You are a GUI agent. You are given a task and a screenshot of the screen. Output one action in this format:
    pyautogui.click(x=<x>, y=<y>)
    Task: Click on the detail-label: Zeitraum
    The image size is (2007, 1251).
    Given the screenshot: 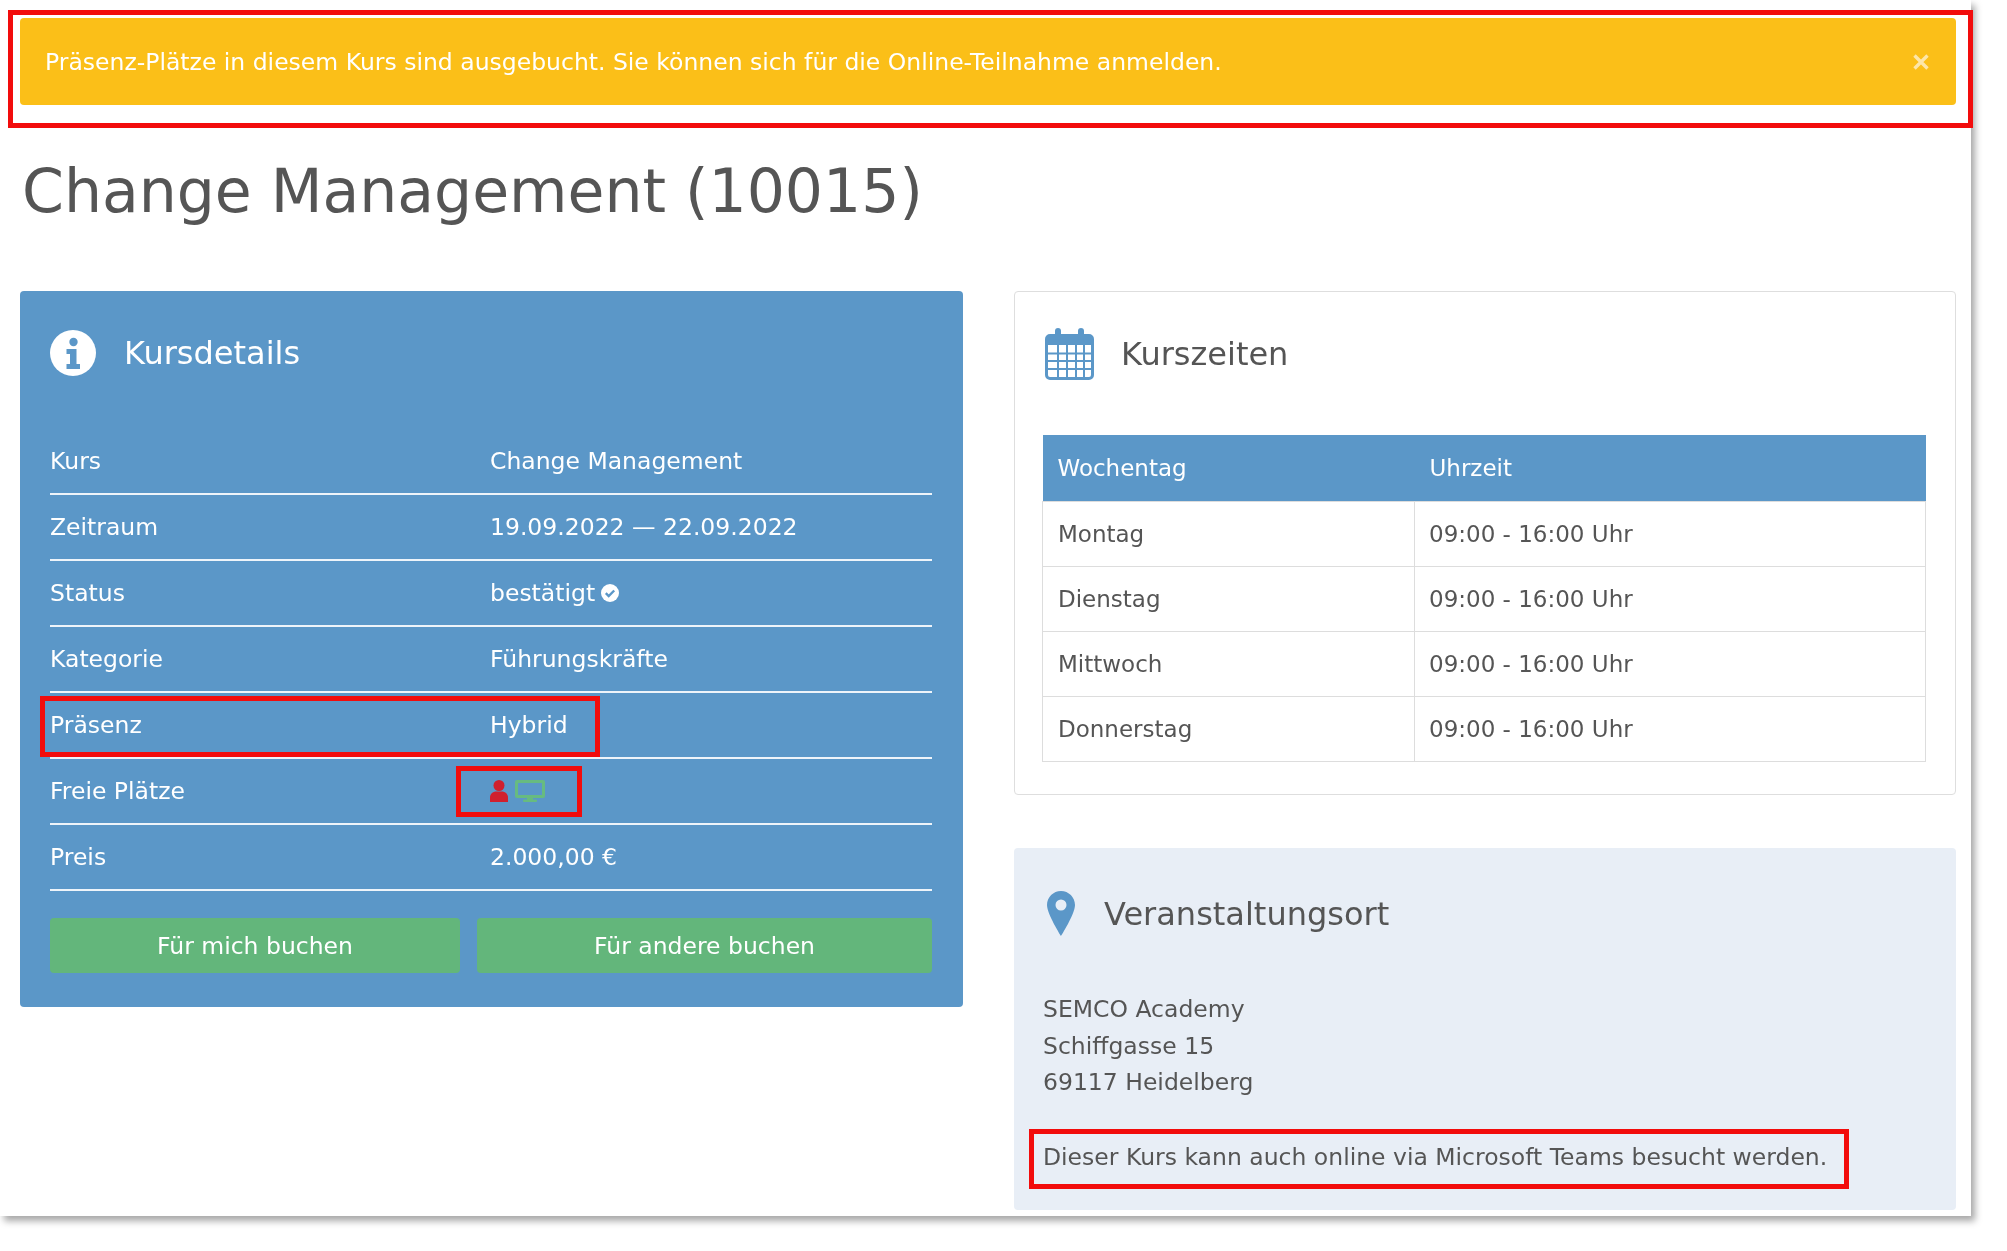 What is the action you would take?
    pyautogui.click(x=105, y=527)
    